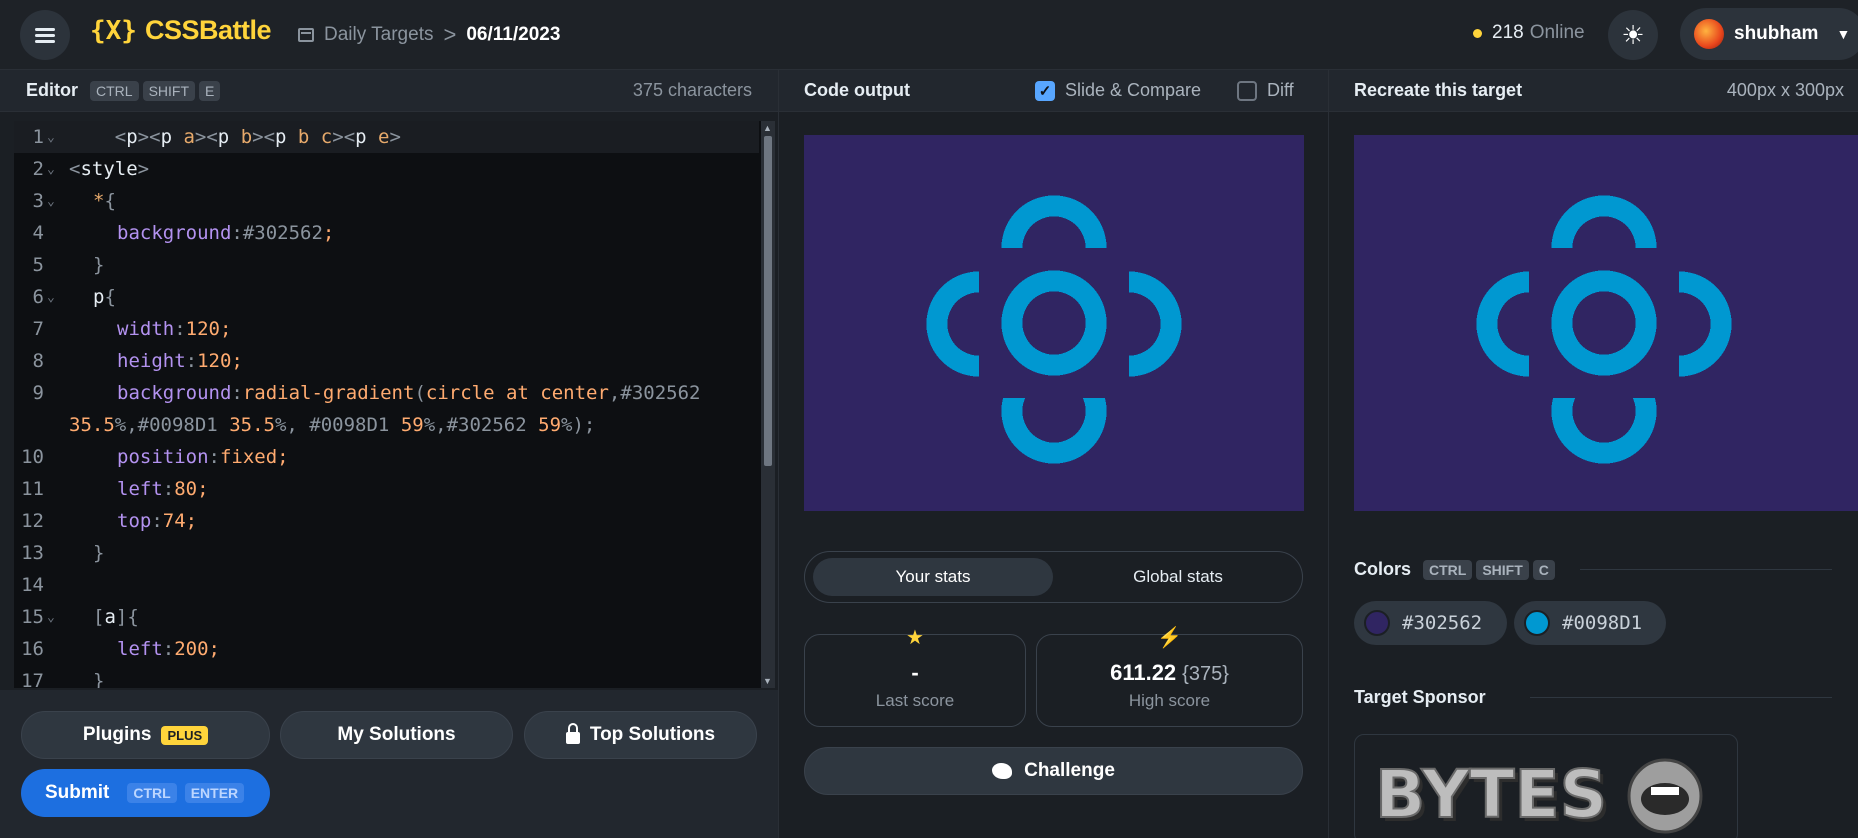 The height and width of the screenshot is (838, 1858). Describe the element at coordinates (1477, 33) in the screenshot. I see `online-dot-icon` at that location.